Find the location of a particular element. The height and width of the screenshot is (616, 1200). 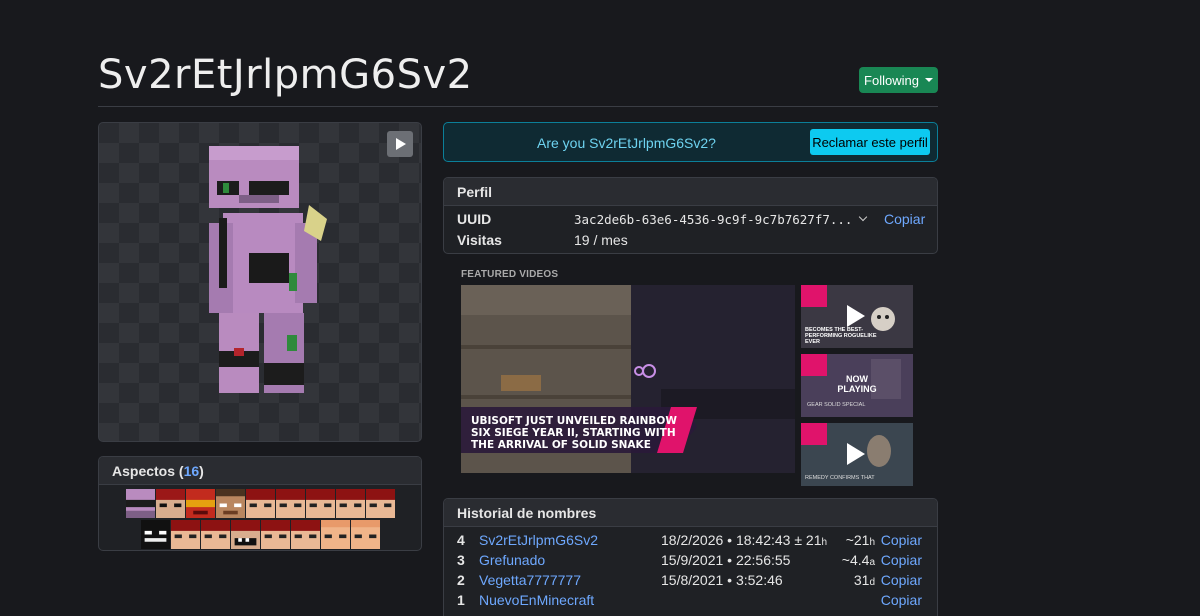

ago-text: ~4.4 is located at coordinates (855, 560).